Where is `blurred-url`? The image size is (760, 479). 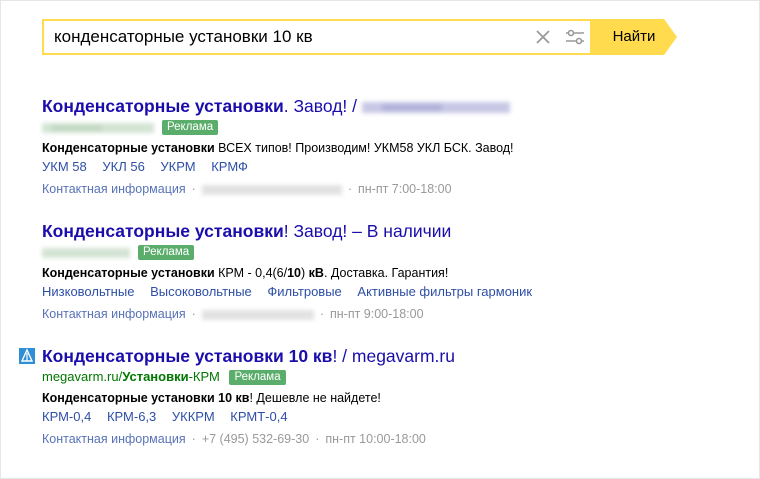
blurred-url is located at coordinates (435, 108).